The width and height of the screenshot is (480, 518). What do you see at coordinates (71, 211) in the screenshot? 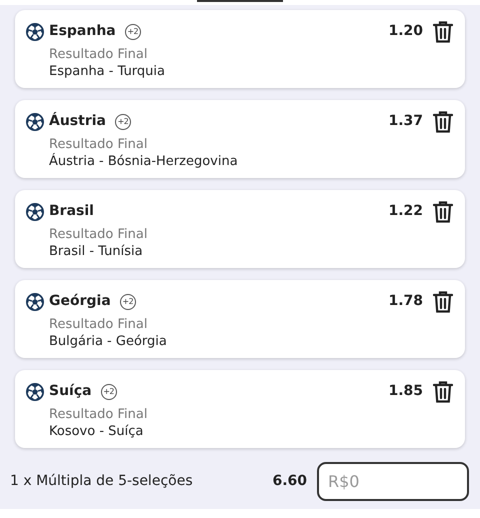
I see `team-name: Brasil` at bounding box center [71, 211].